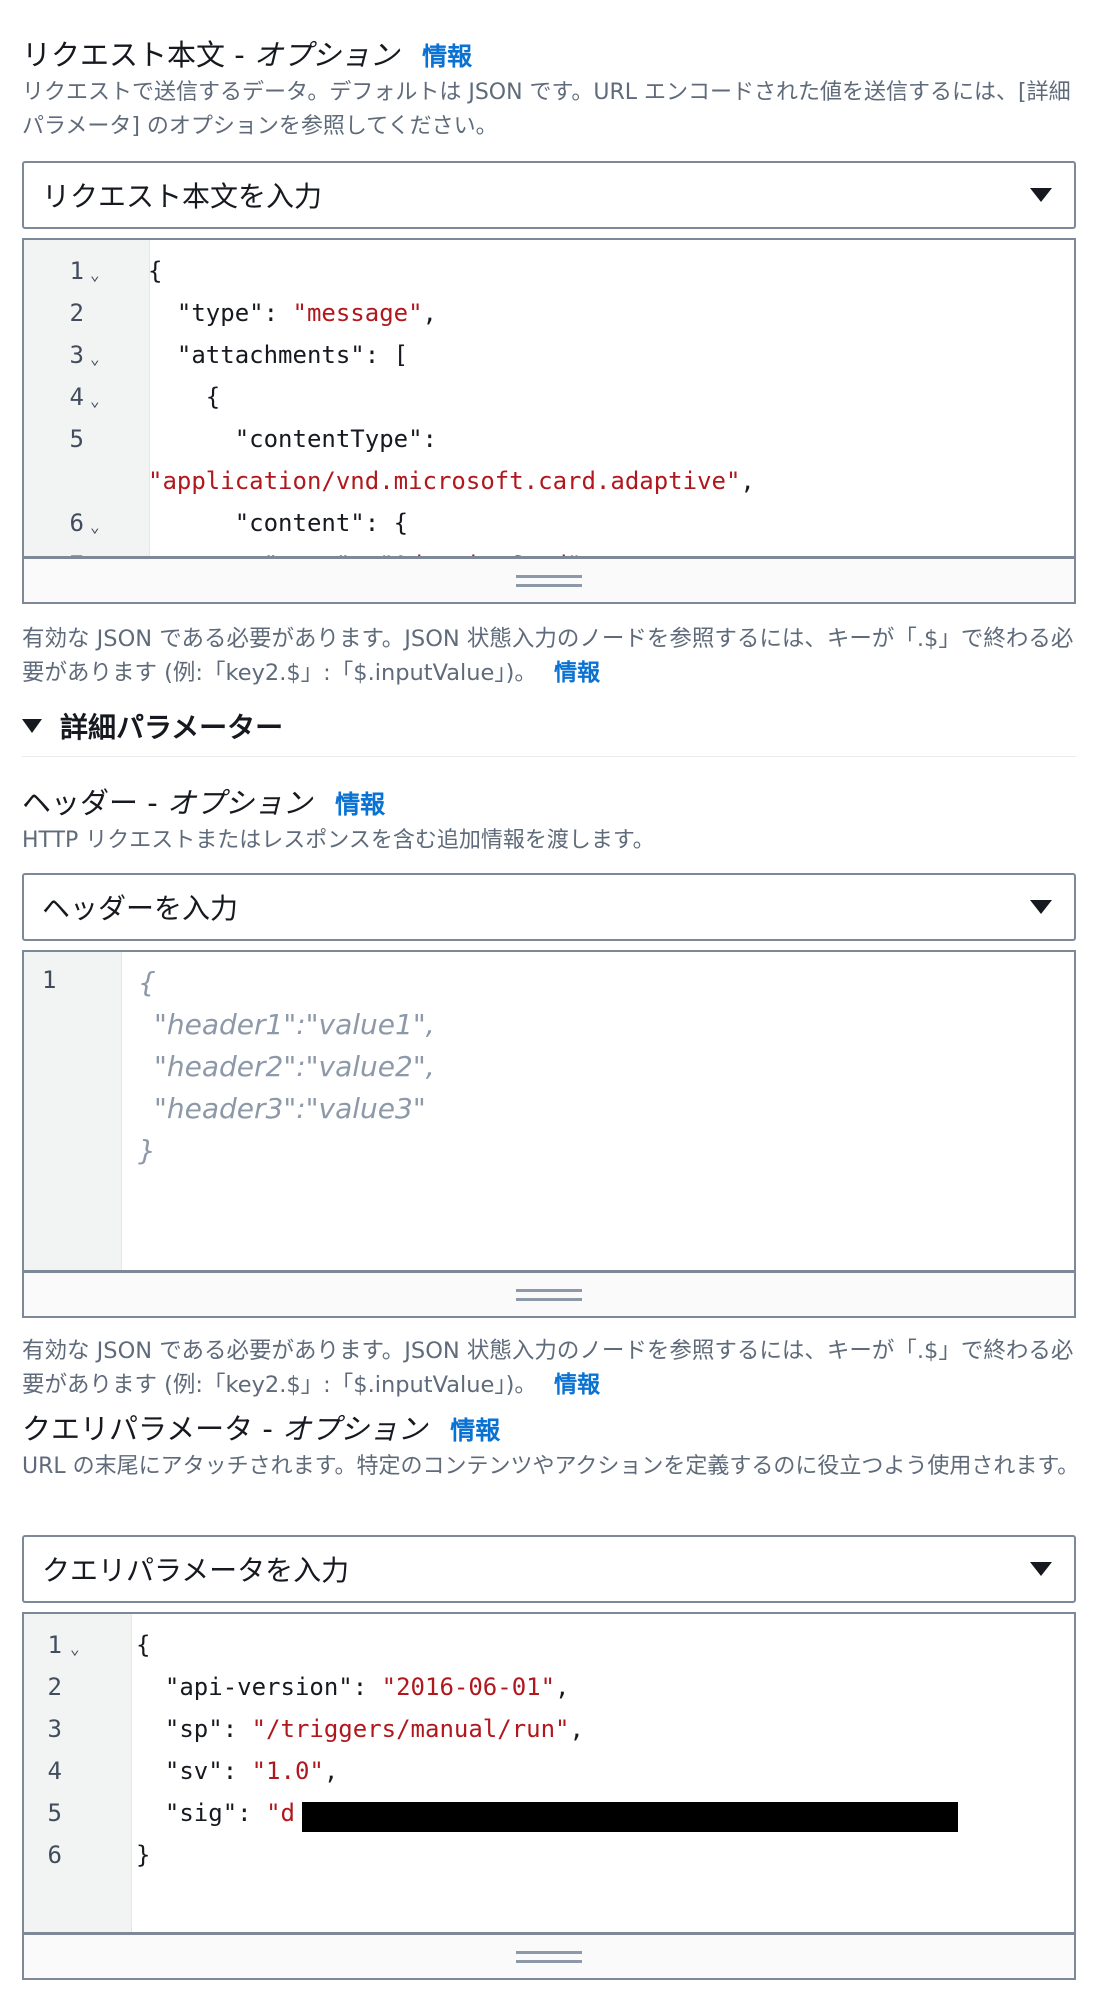  What do you see at coordinates (549, 907) in the screenshot?
I see `headers-select: ヘッダーを入力` at bounding box center [549, 907].